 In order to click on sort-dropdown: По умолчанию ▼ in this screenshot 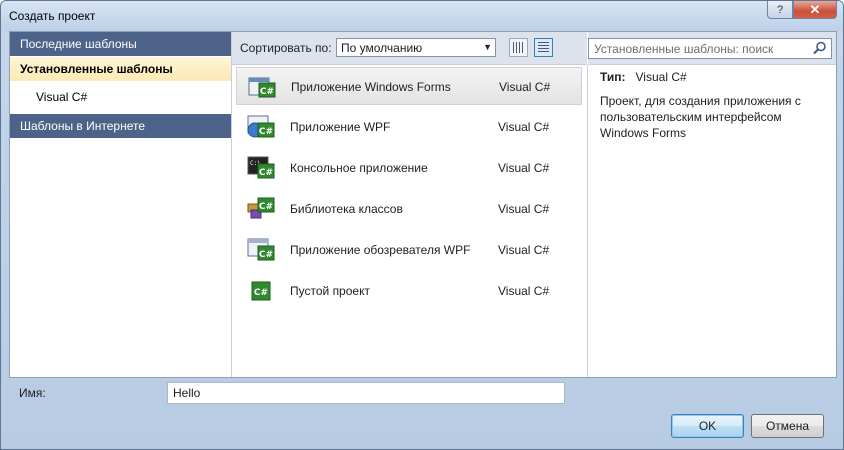, I will do `click(416, 47)`.